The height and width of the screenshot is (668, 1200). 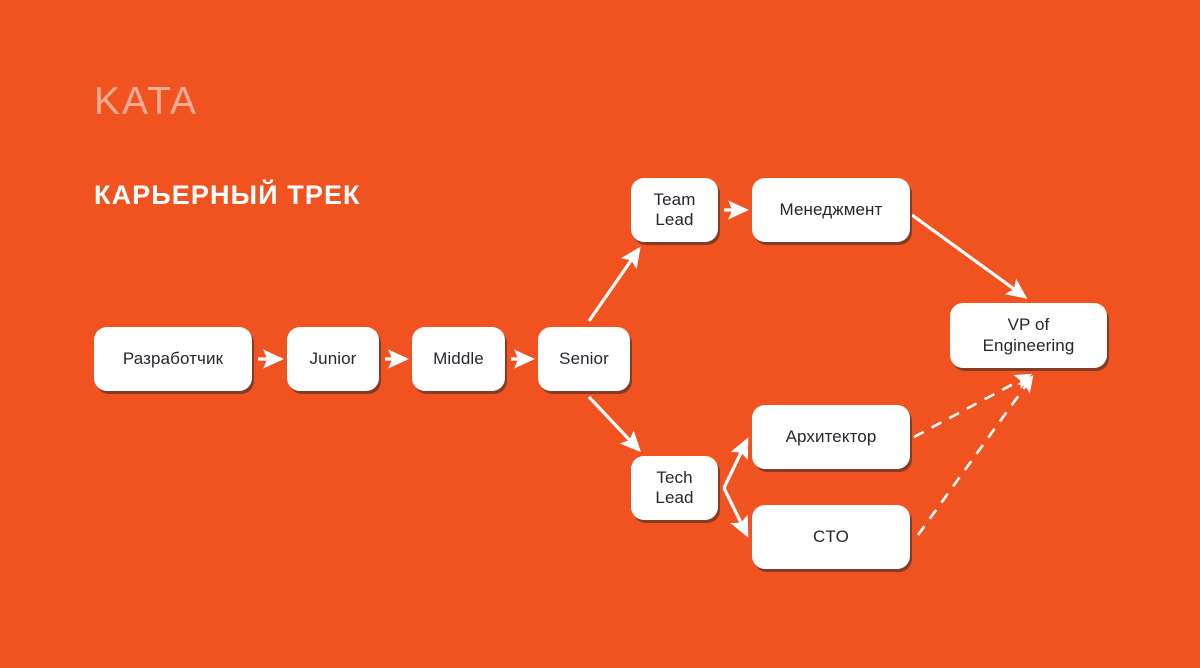 What do you see at coordinates (614, 424) in the screenshot?
I see `edge-senior-to-techlead` at bounding box center [614, 424].